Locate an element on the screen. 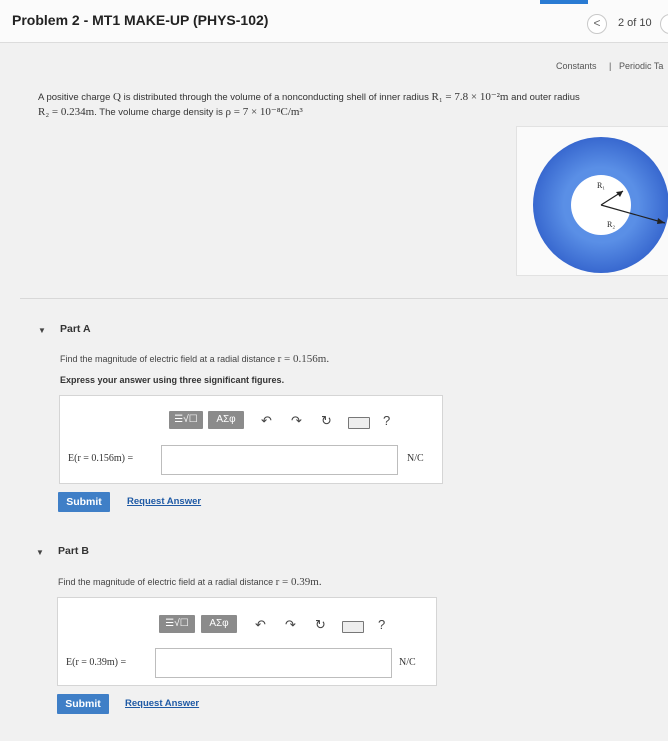 This screenshot has height=741, width=668. part-a-radius-expr: r = 0.156m. is located at coordinates (303, 359).